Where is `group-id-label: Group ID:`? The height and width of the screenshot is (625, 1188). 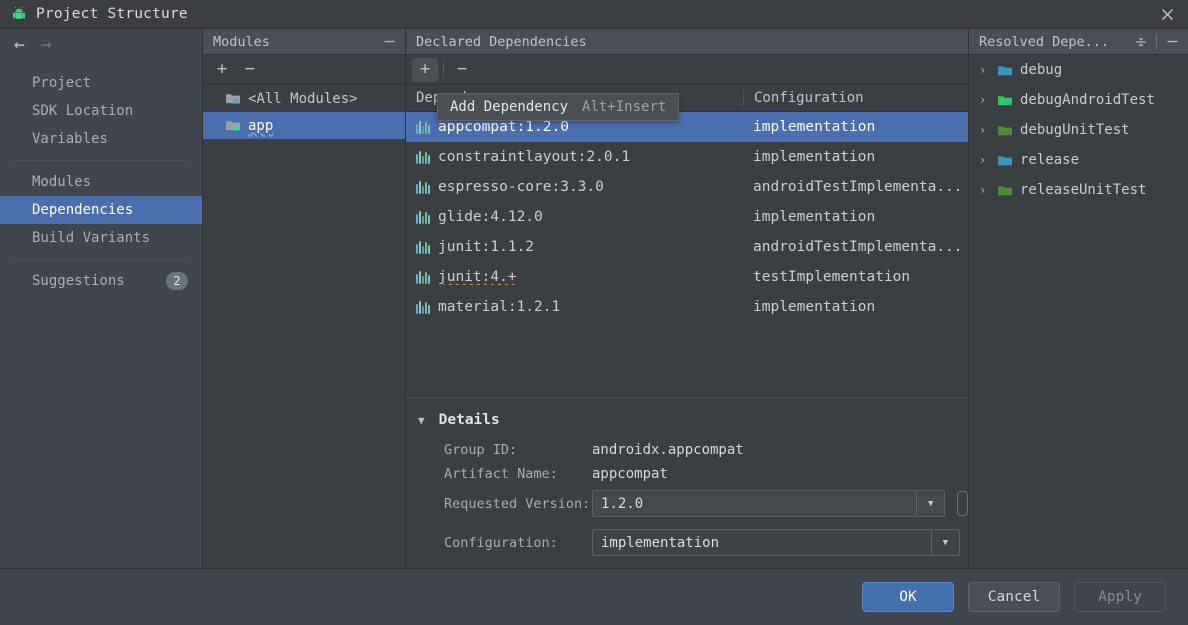 group-id-label: Group ID: is located at coordinates (481, 450).